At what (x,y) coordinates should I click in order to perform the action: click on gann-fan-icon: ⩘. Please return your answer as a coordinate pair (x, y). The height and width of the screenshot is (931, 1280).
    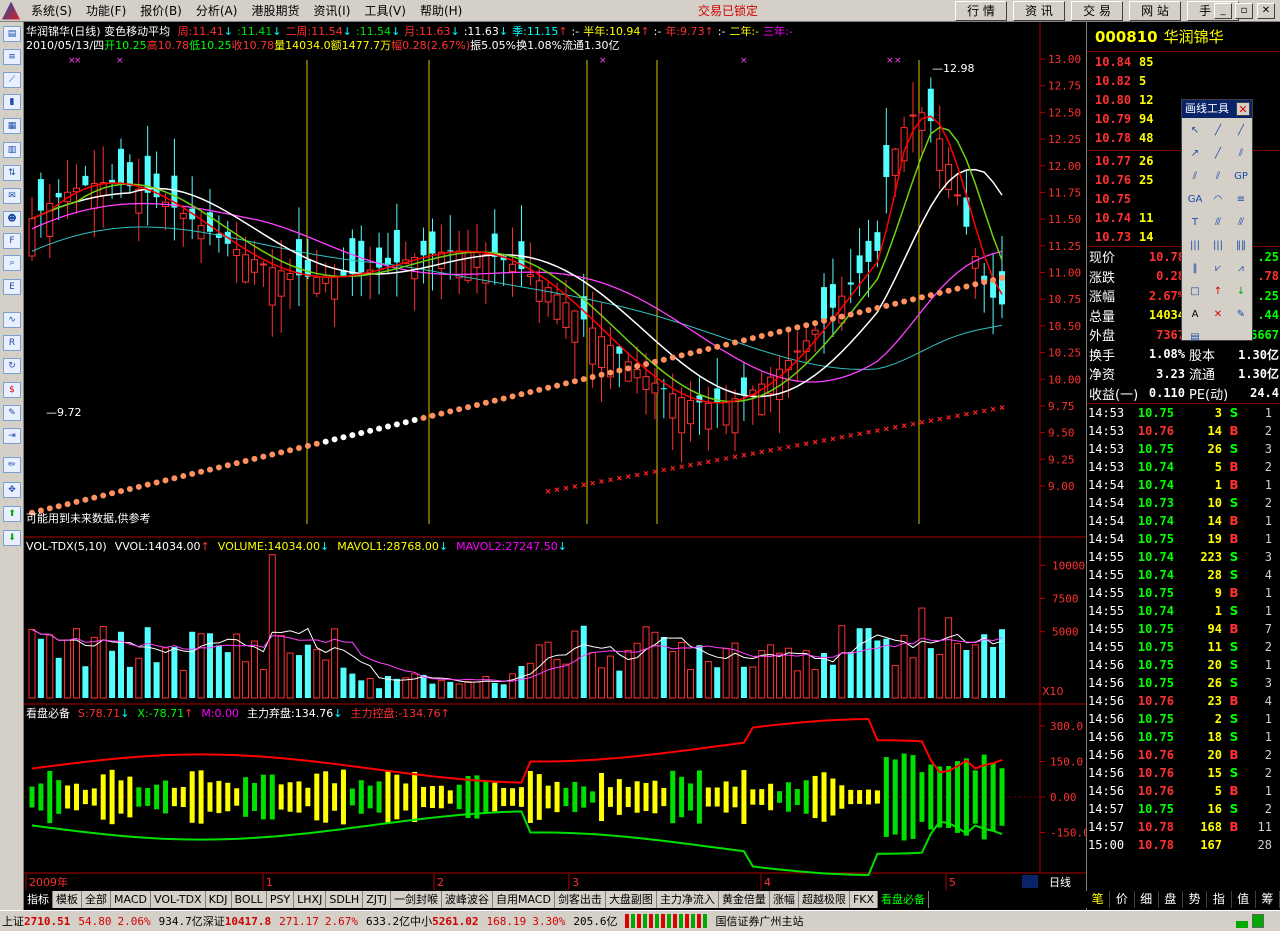
    Looking at the image, I should click on (1241, 269).